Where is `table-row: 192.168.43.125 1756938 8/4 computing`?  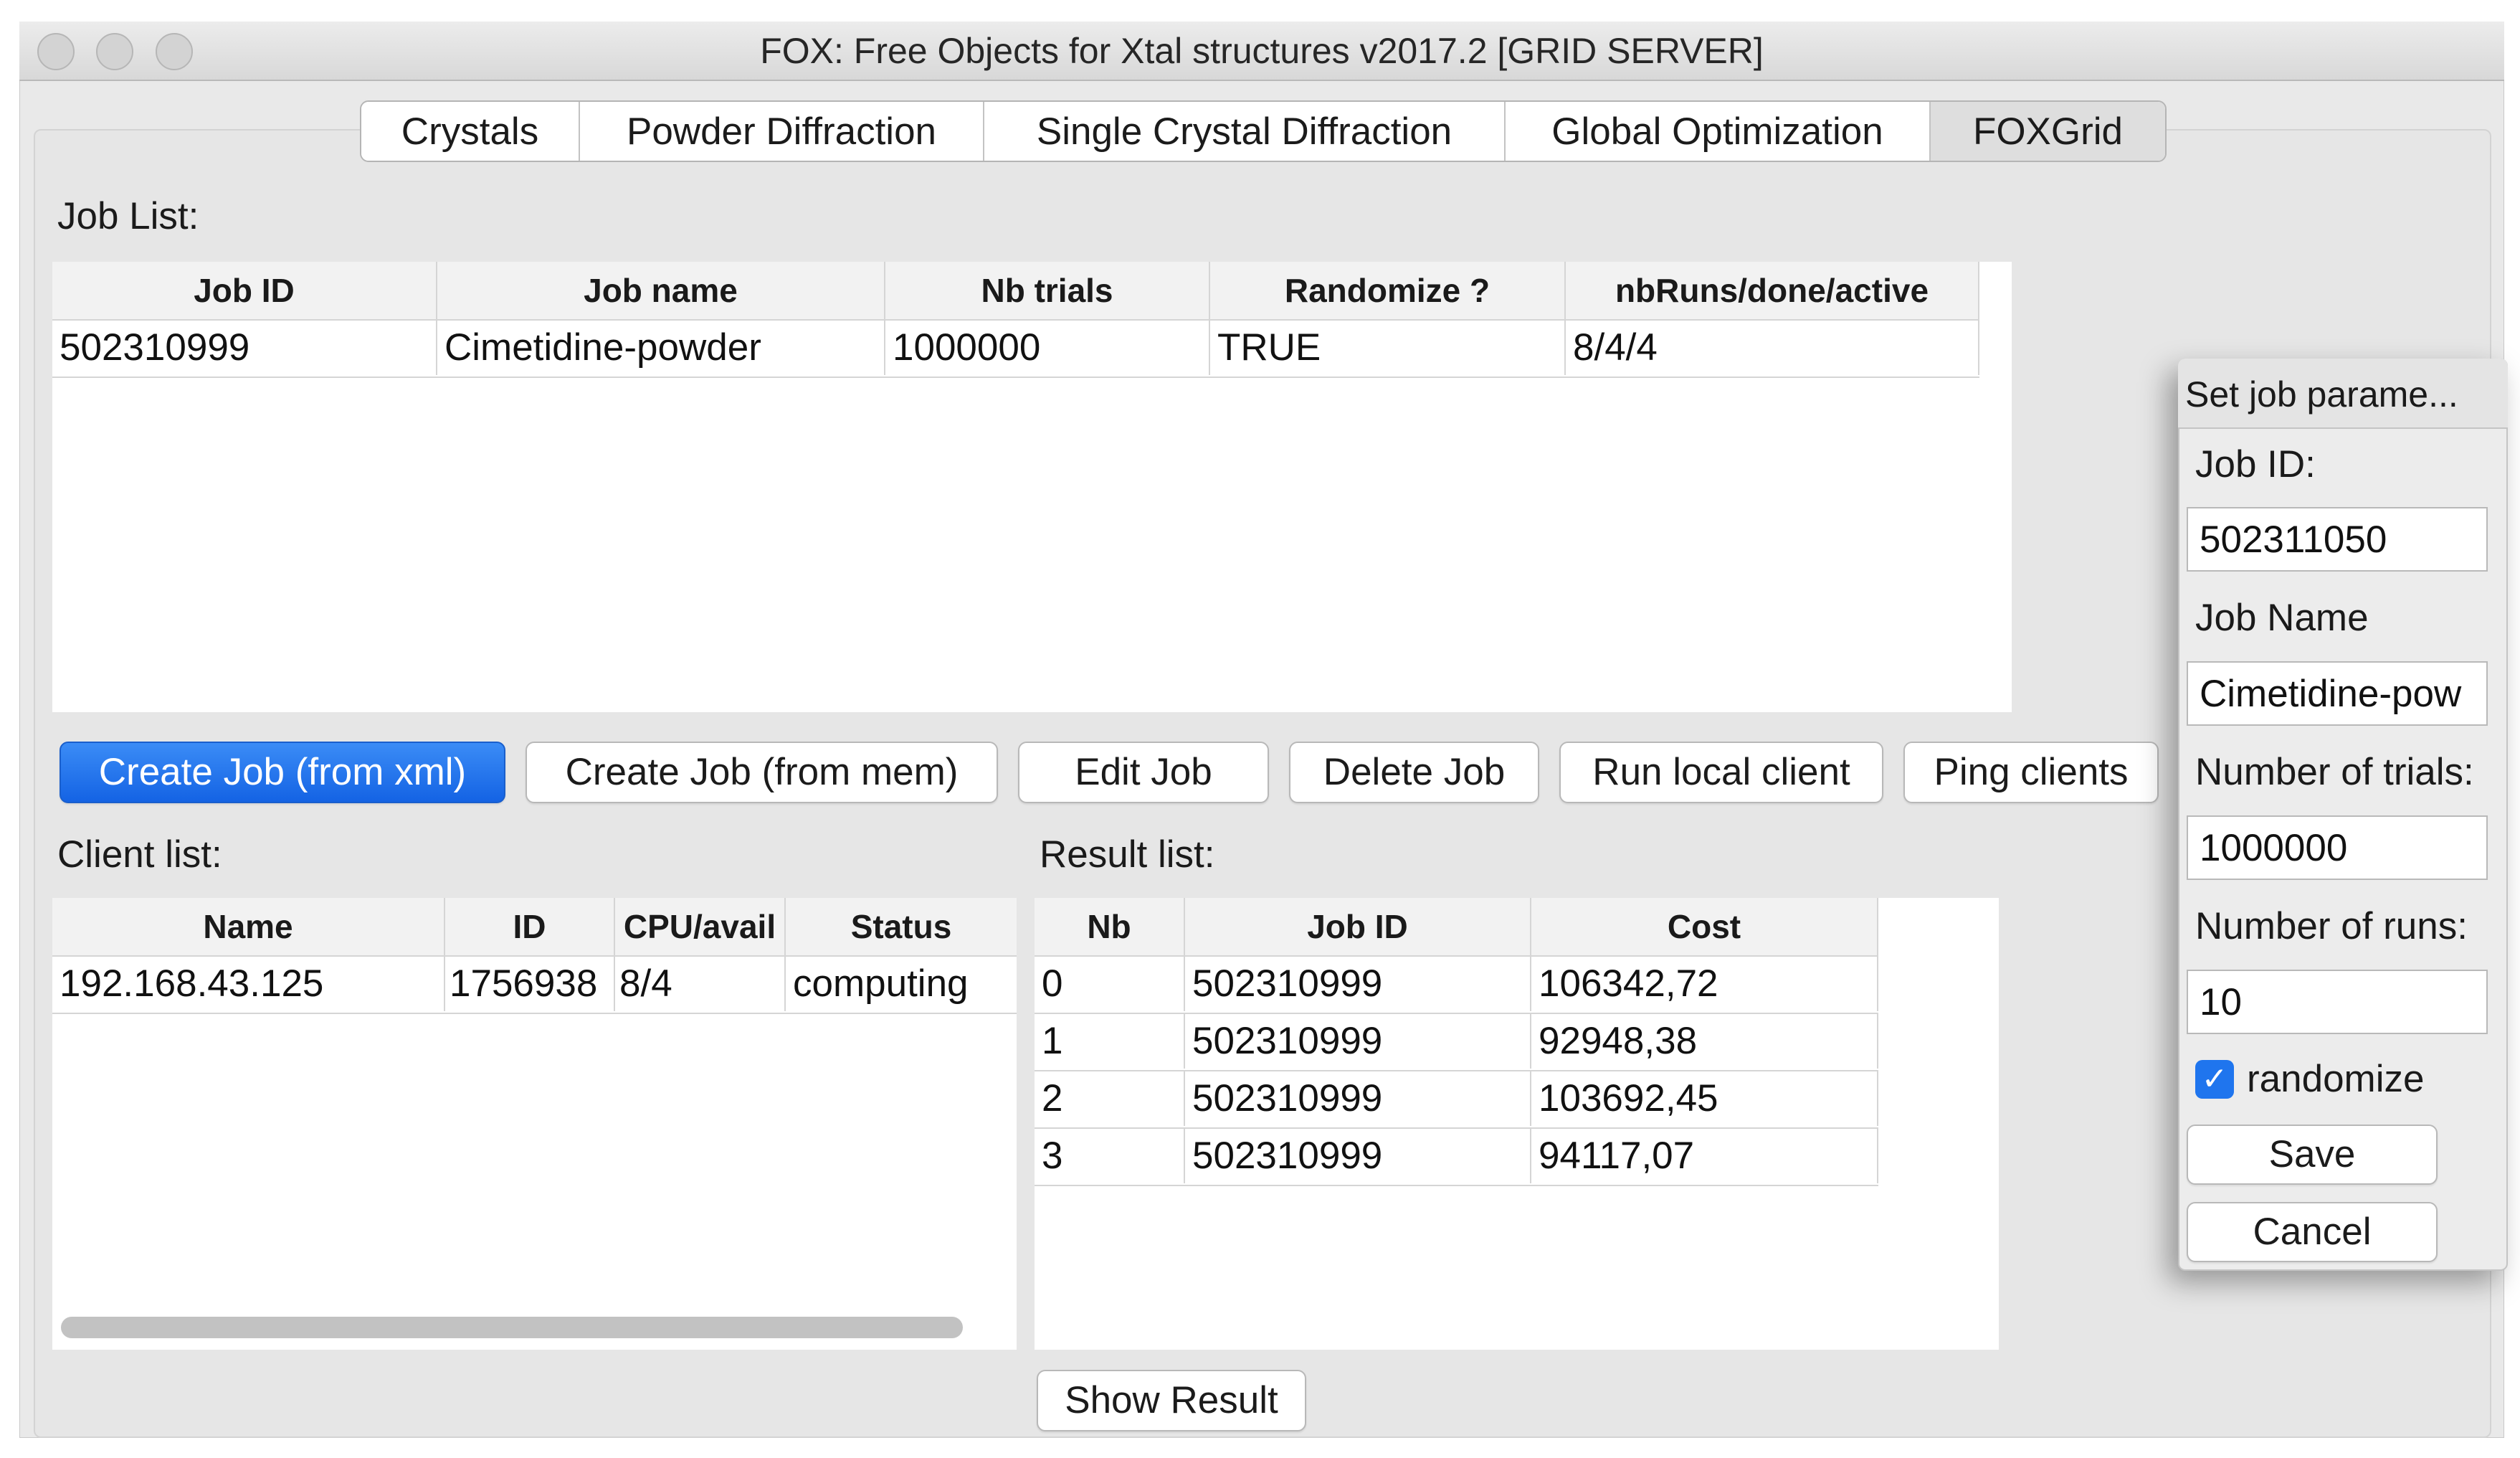 table-row: 192.168.43.125 1756938 8/4 computing is located at coordinates (534, 984).